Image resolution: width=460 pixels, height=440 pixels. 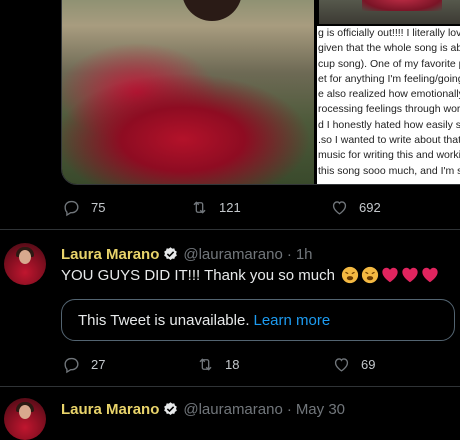 I want to click on photo-detail, so click(x=212, y=10).